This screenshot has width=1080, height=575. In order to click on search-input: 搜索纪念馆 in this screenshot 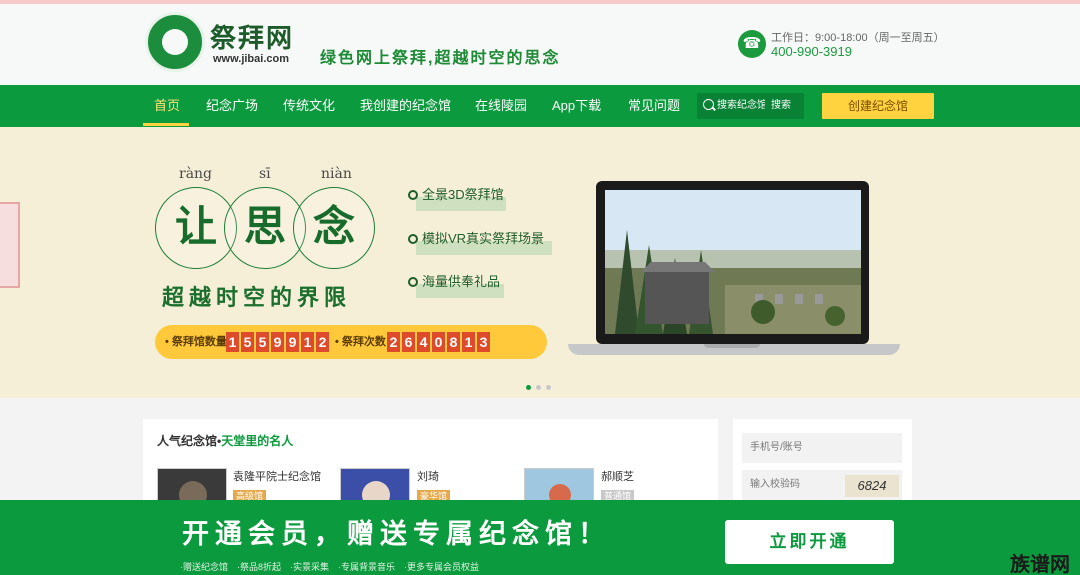, I will do `click(741, 106)`.